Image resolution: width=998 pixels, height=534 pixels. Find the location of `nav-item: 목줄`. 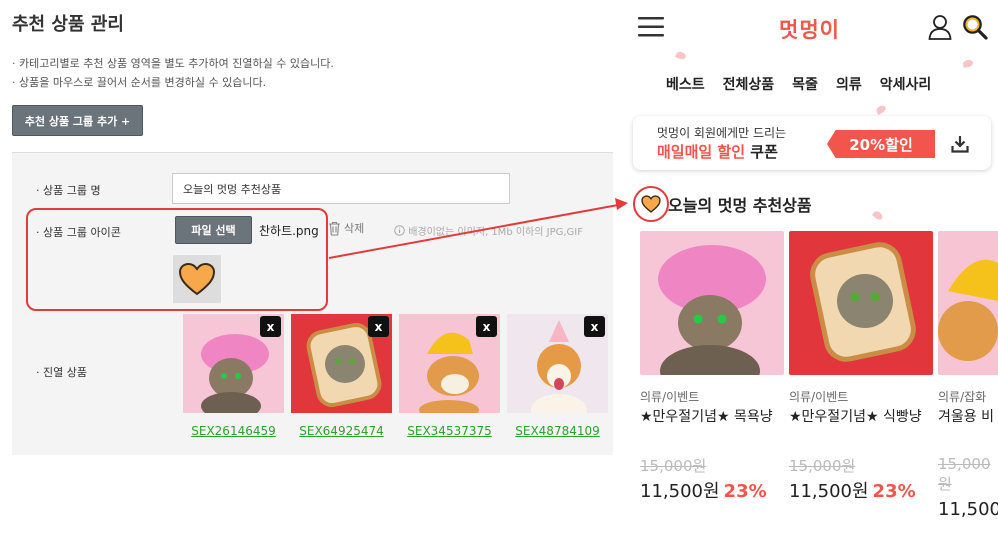

nav-item: 목줄 is located at coordinates (805, 84).